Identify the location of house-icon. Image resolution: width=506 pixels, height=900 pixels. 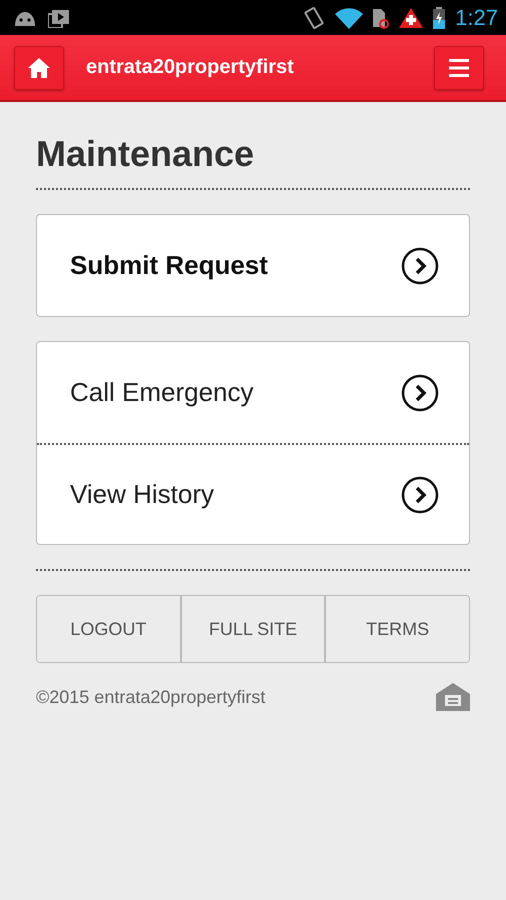
(453, 697).